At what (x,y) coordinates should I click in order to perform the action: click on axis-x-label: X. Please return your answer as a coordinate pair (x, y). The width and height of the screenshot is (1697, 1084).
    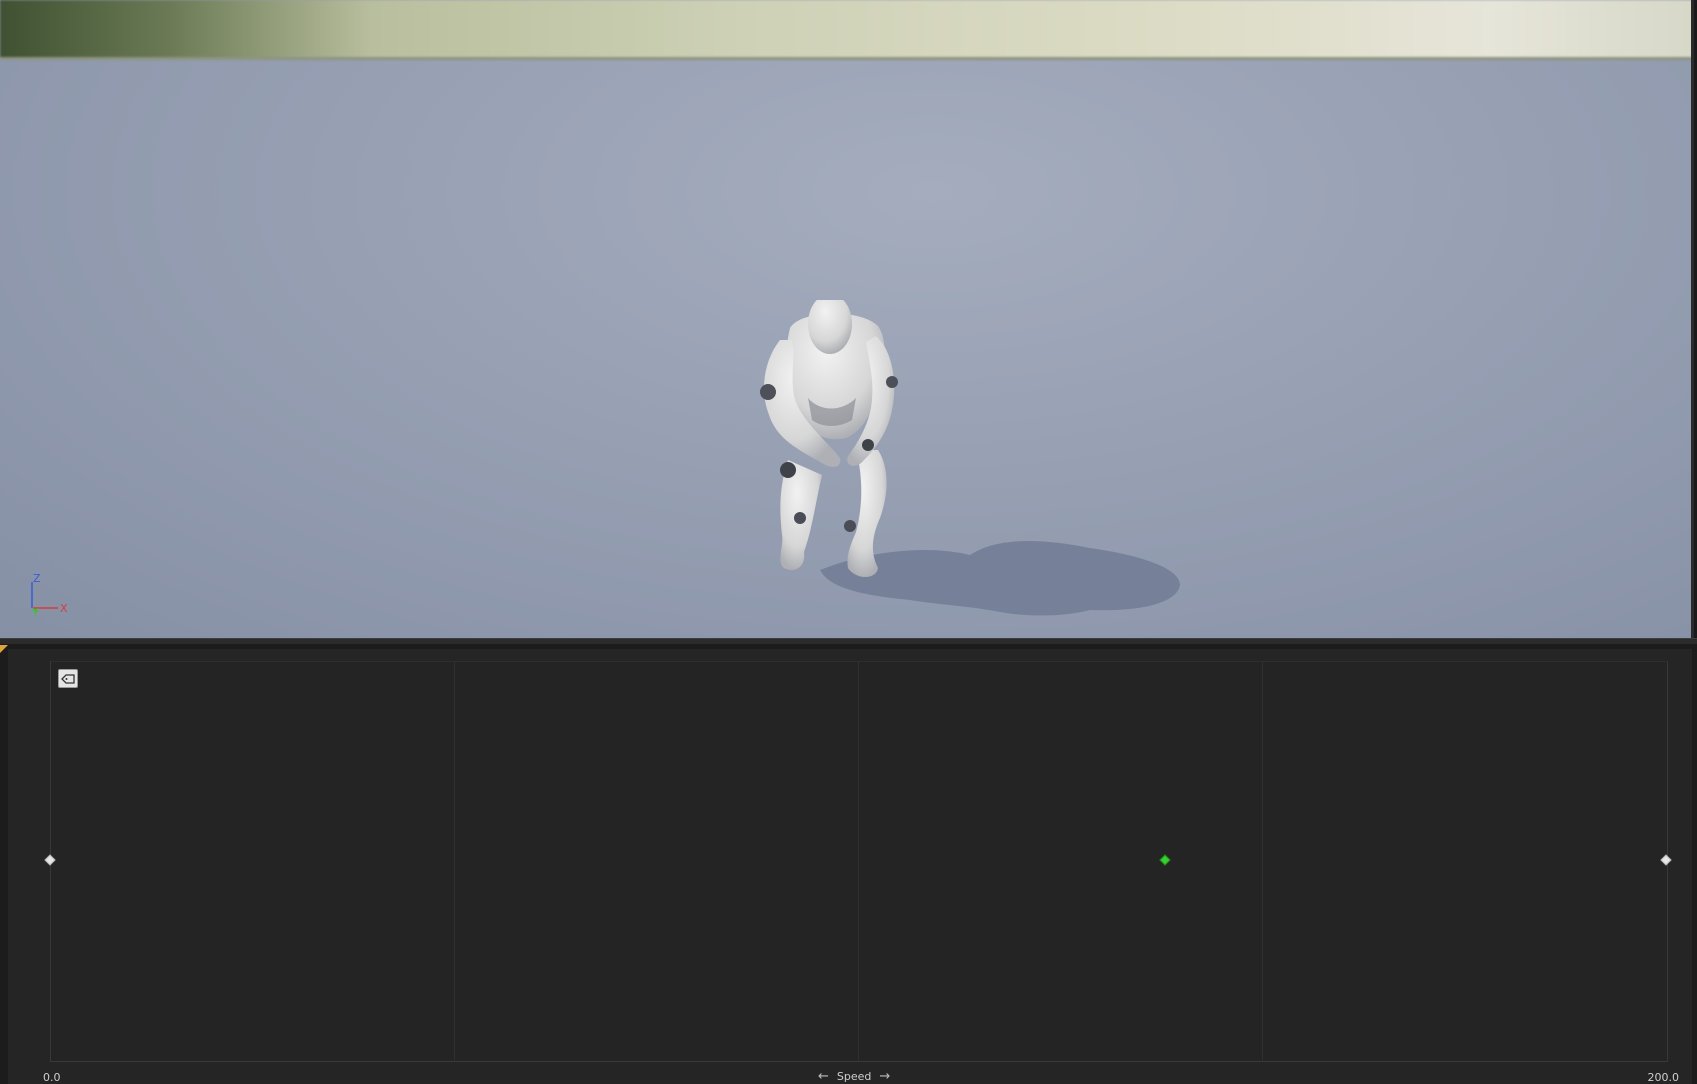
    Looking at the image, I should click on (64, 608).